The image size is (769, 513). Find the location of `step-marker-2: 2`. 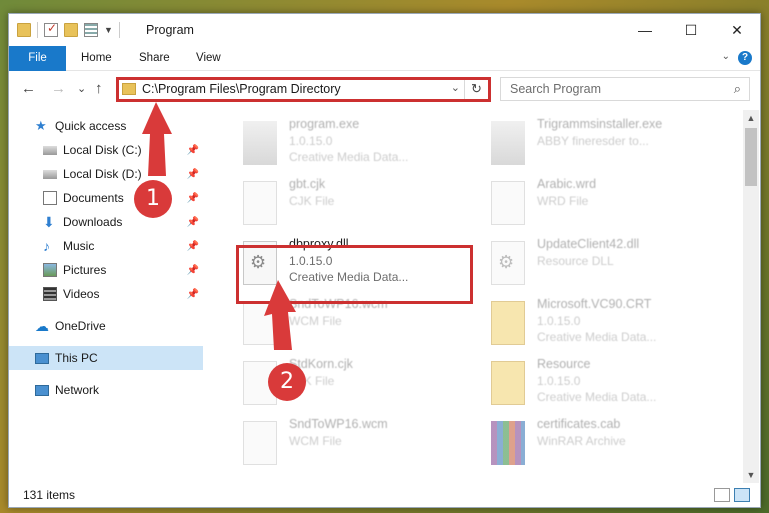

step-marker-2: 2 is located at coordinates (287, 382).